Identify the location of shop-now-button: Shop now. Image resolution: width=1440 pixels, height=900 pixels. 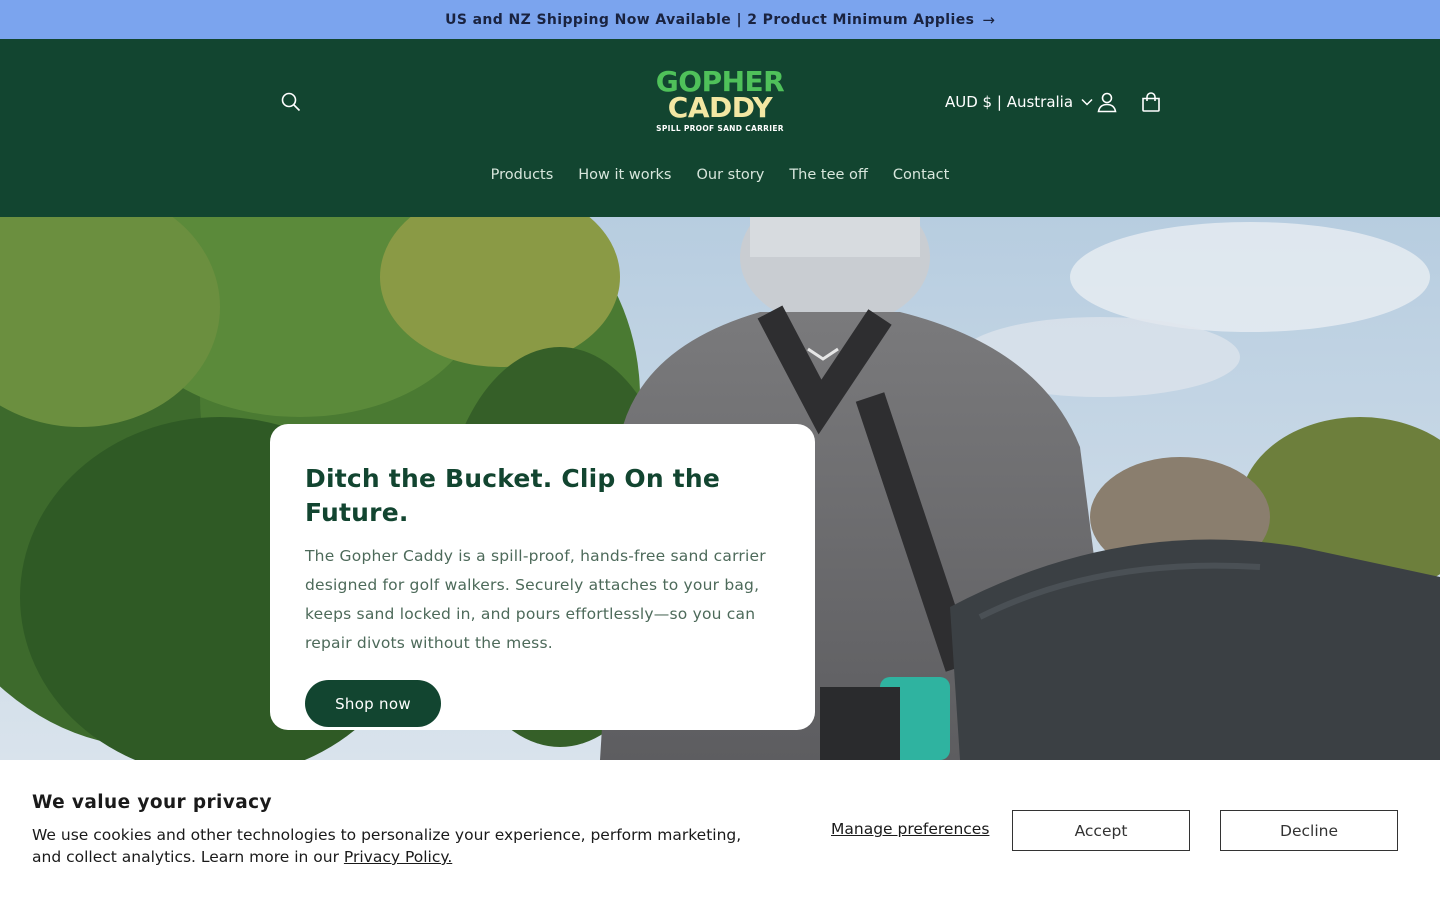
(373, 703).